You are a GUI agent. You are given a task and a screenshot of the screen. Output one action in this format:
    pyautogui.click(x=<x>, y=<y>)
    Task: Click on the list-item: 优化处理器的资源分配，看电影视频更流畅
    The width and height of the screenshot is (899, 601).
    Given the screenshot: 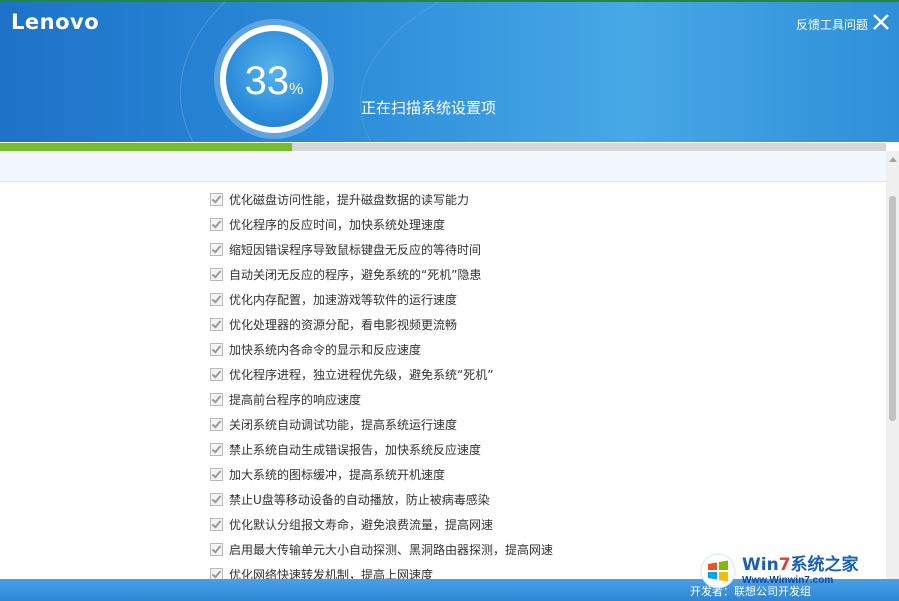 What is the action you would take?
    pyautogui.click(x=540, y=324)
    